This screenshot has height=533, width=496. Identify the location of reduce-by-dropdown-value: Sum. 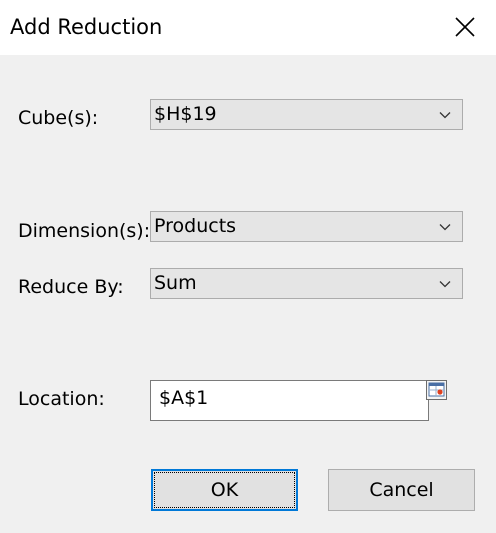
(175, 283).